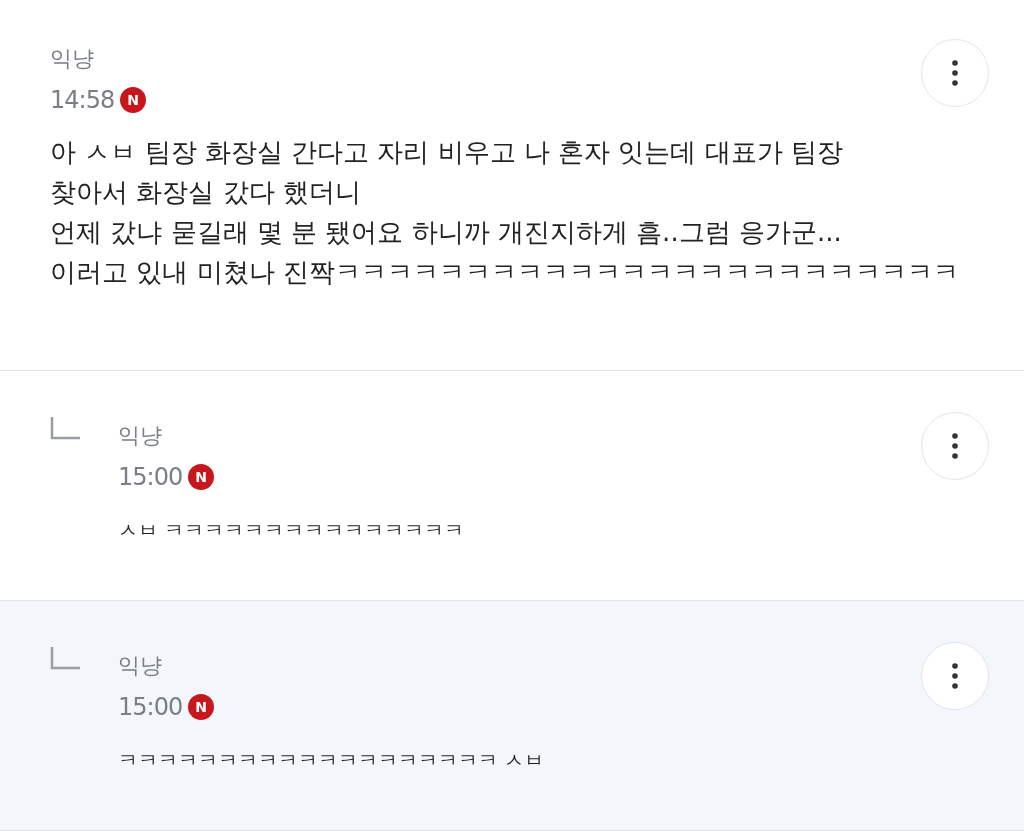  I want to click on reply-text: ㅅㅂ ㅋㅋㅋㅋㅋㅋㅋㅋㅋㅋㅋㅋㅋㅋㅋ, so click(291, 530).